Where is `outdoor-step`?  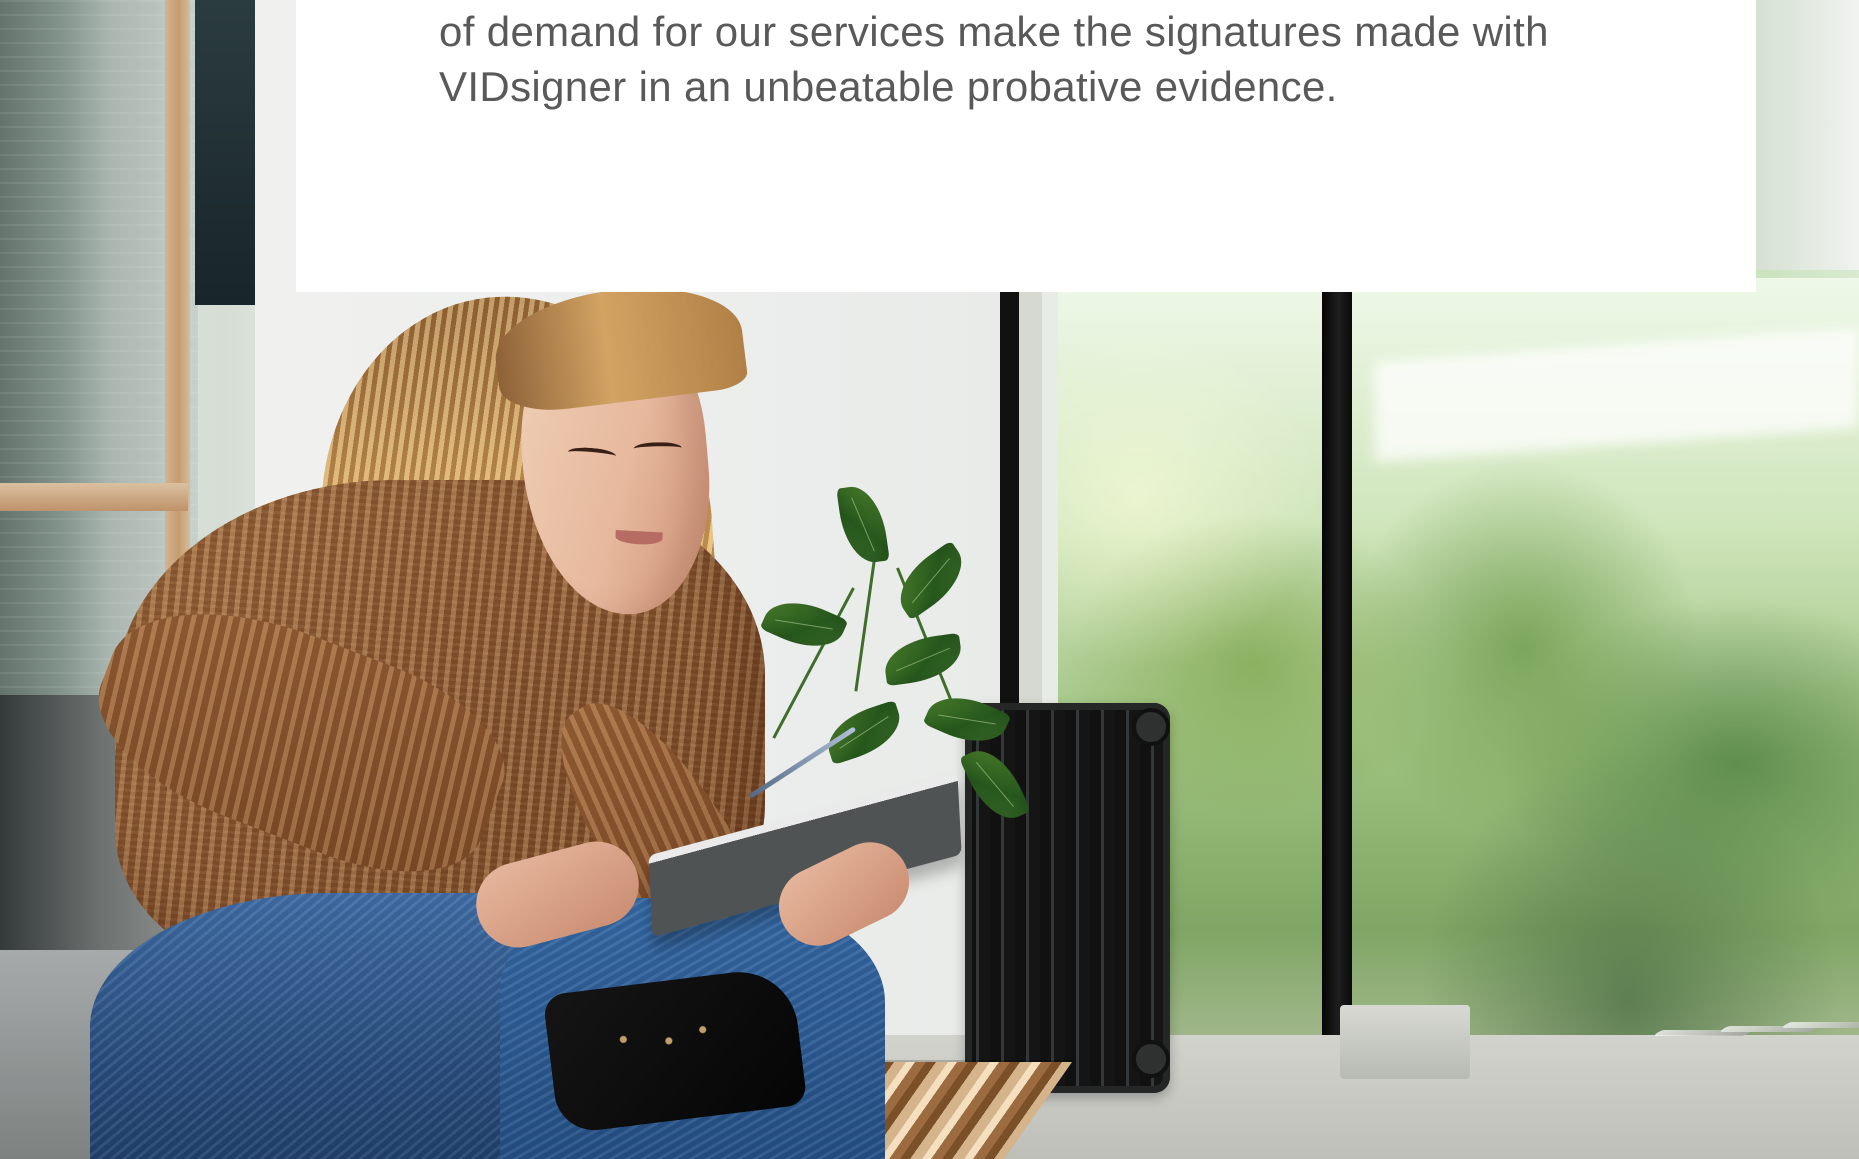
outdoor-step is located at coordinates (1405, 1042).